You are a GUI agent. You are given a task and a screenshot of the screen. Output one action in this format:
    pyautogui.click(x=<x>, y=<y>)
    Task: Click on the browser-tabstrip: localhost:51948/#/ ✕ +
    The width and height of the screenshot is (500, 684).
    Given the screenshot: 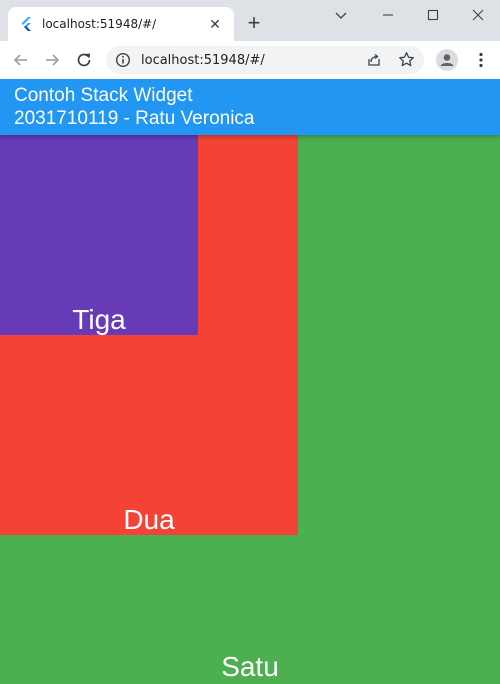 What is the action you would take?
    pyautogui.click(x=250, y=20)
    